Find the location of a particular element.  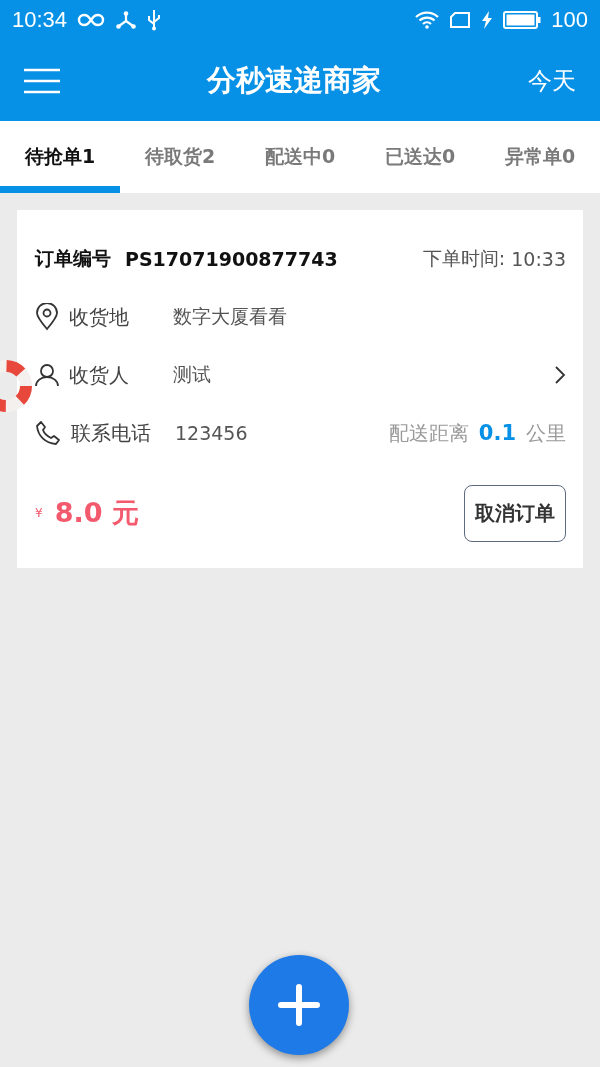

today-link: 今天 is located at coordinates (552, 80).